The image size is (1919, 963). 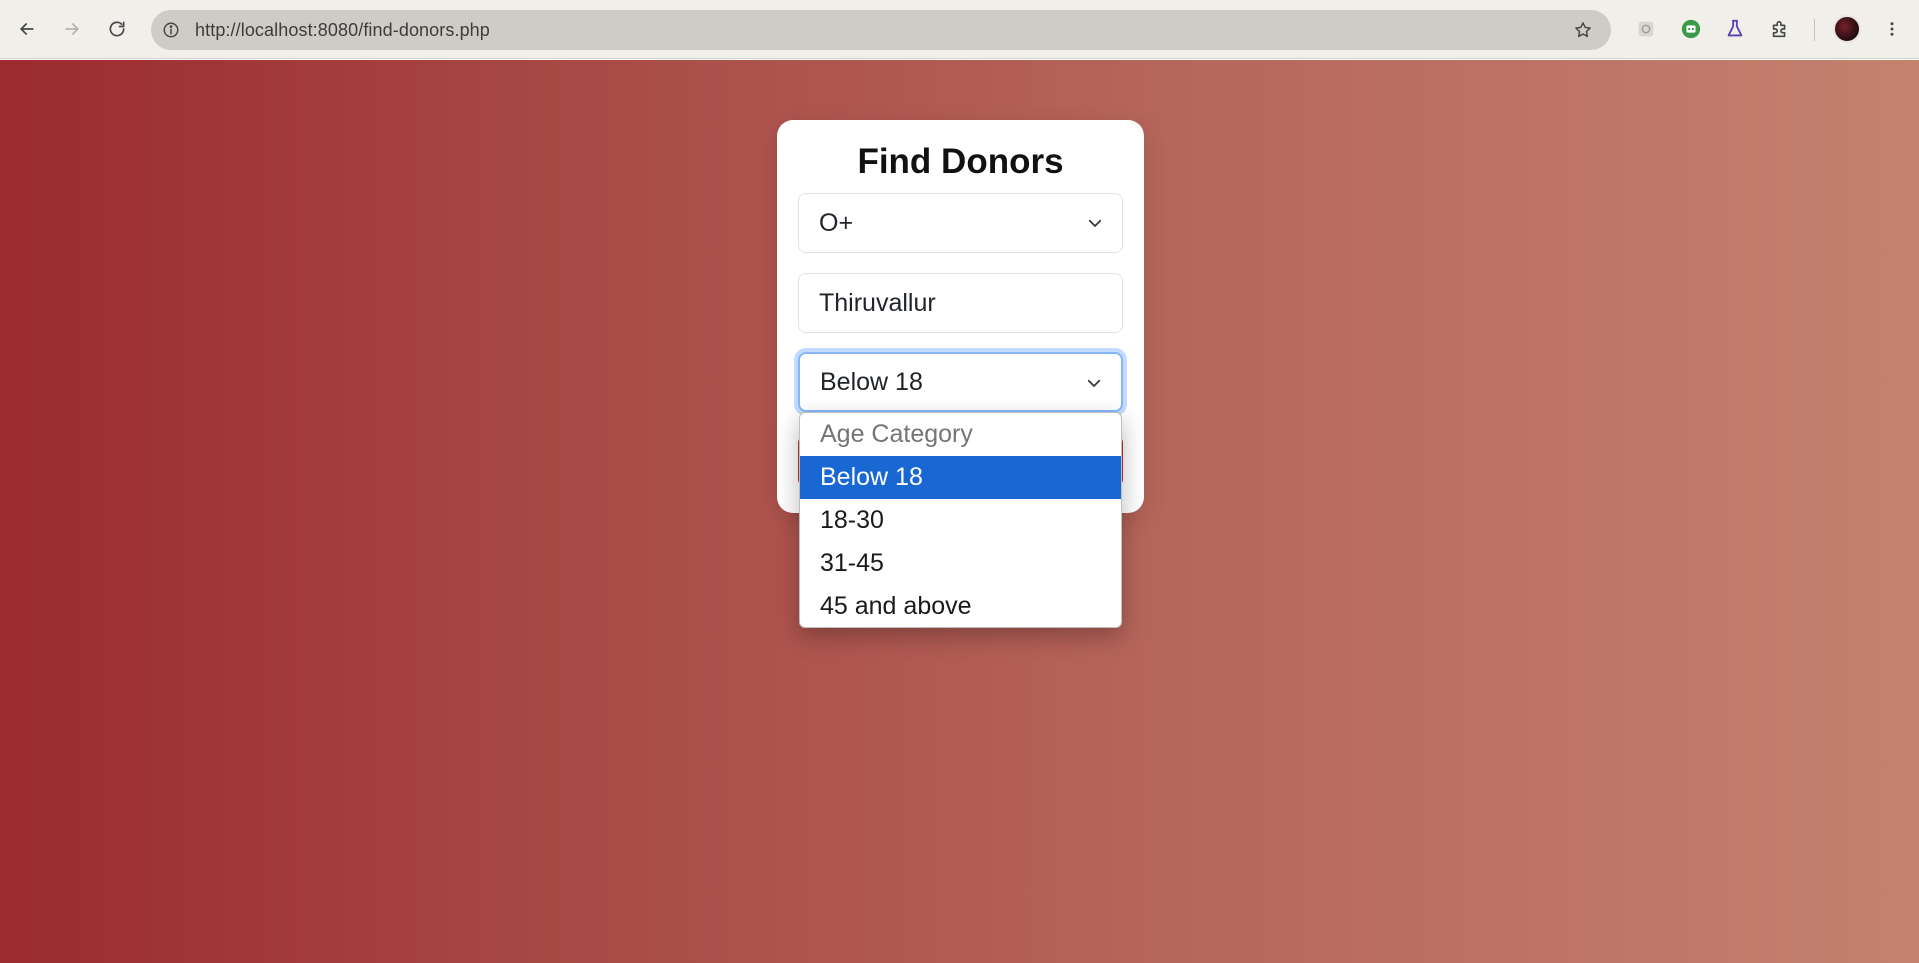 I want to click on forward-button, so click(x=72, y=29).